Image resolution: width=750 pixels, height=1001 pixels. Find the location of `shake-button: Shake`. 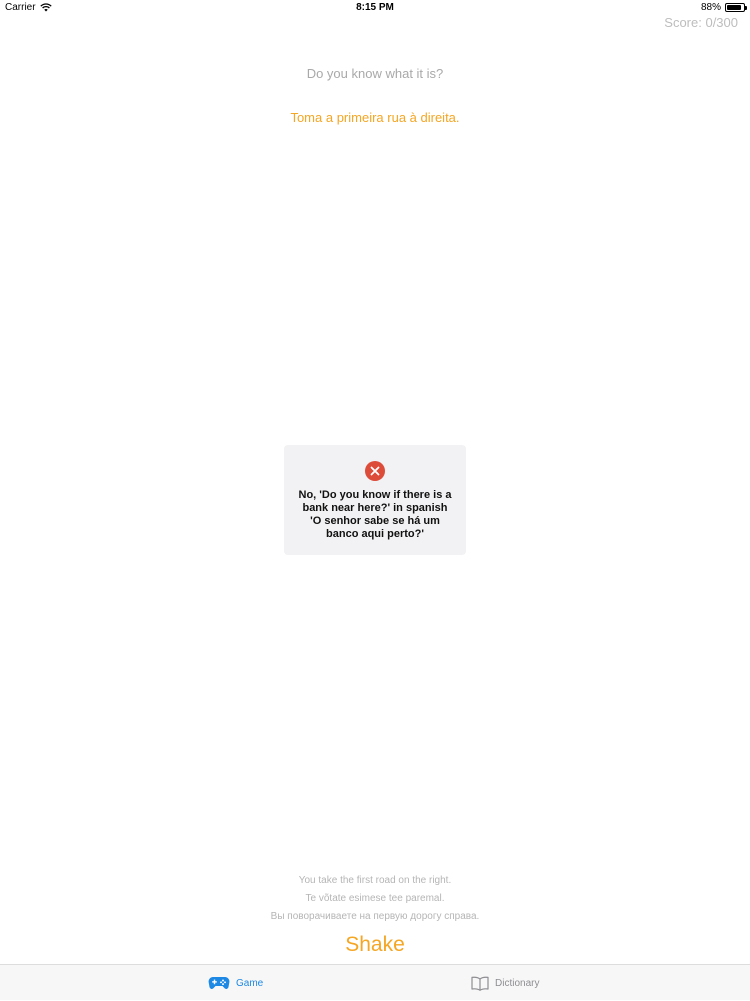

shake-button: Shake is located at coordinates (375, 945).